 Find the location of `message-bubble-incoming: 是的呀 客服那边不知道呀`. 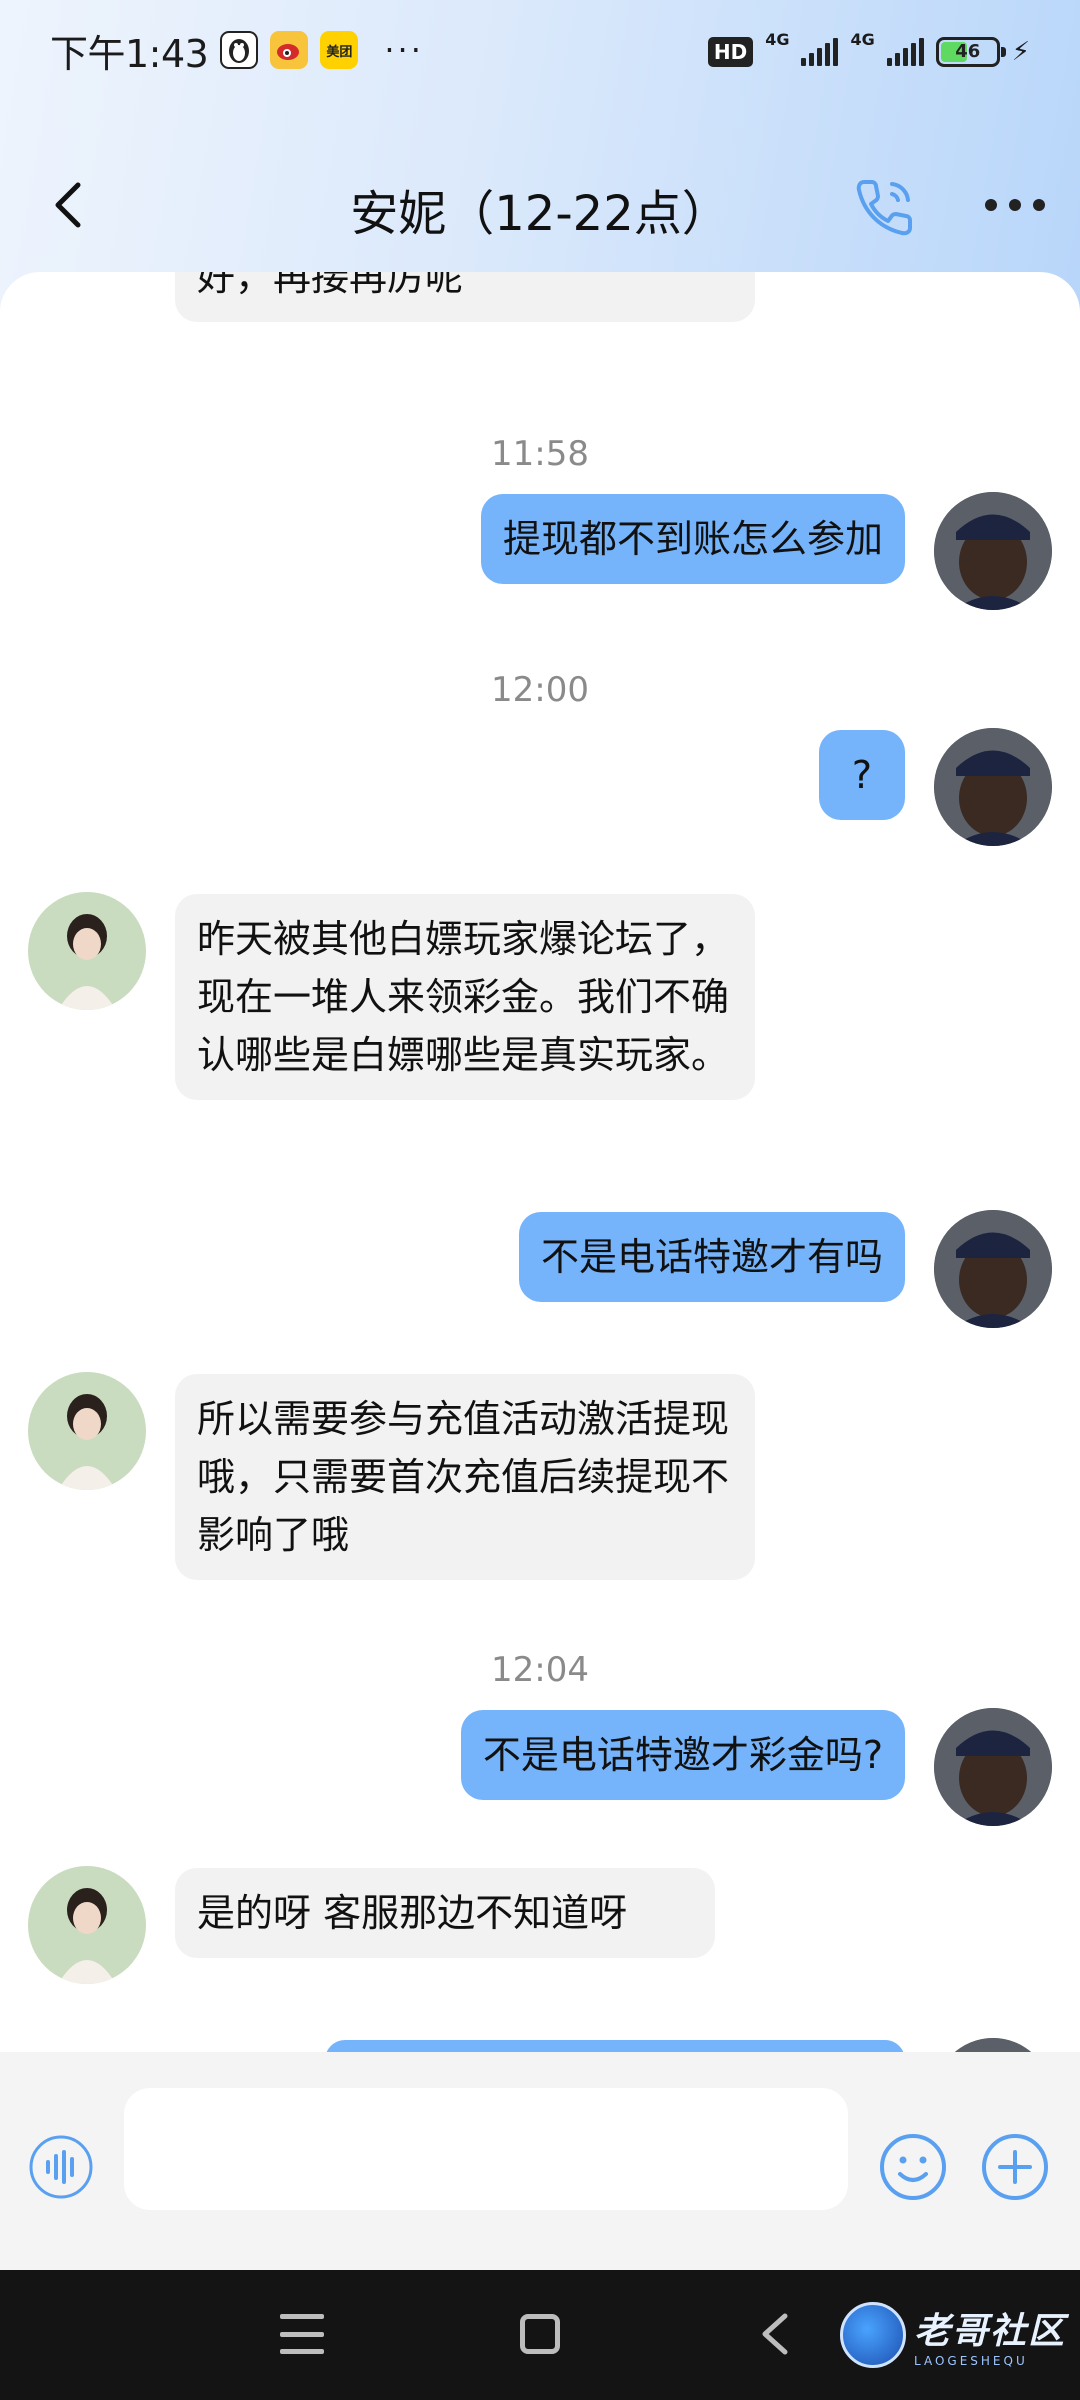

message-bubble-incoming: 是的呀 客服那边不知道呀 is located at coordinates (445, 1913).